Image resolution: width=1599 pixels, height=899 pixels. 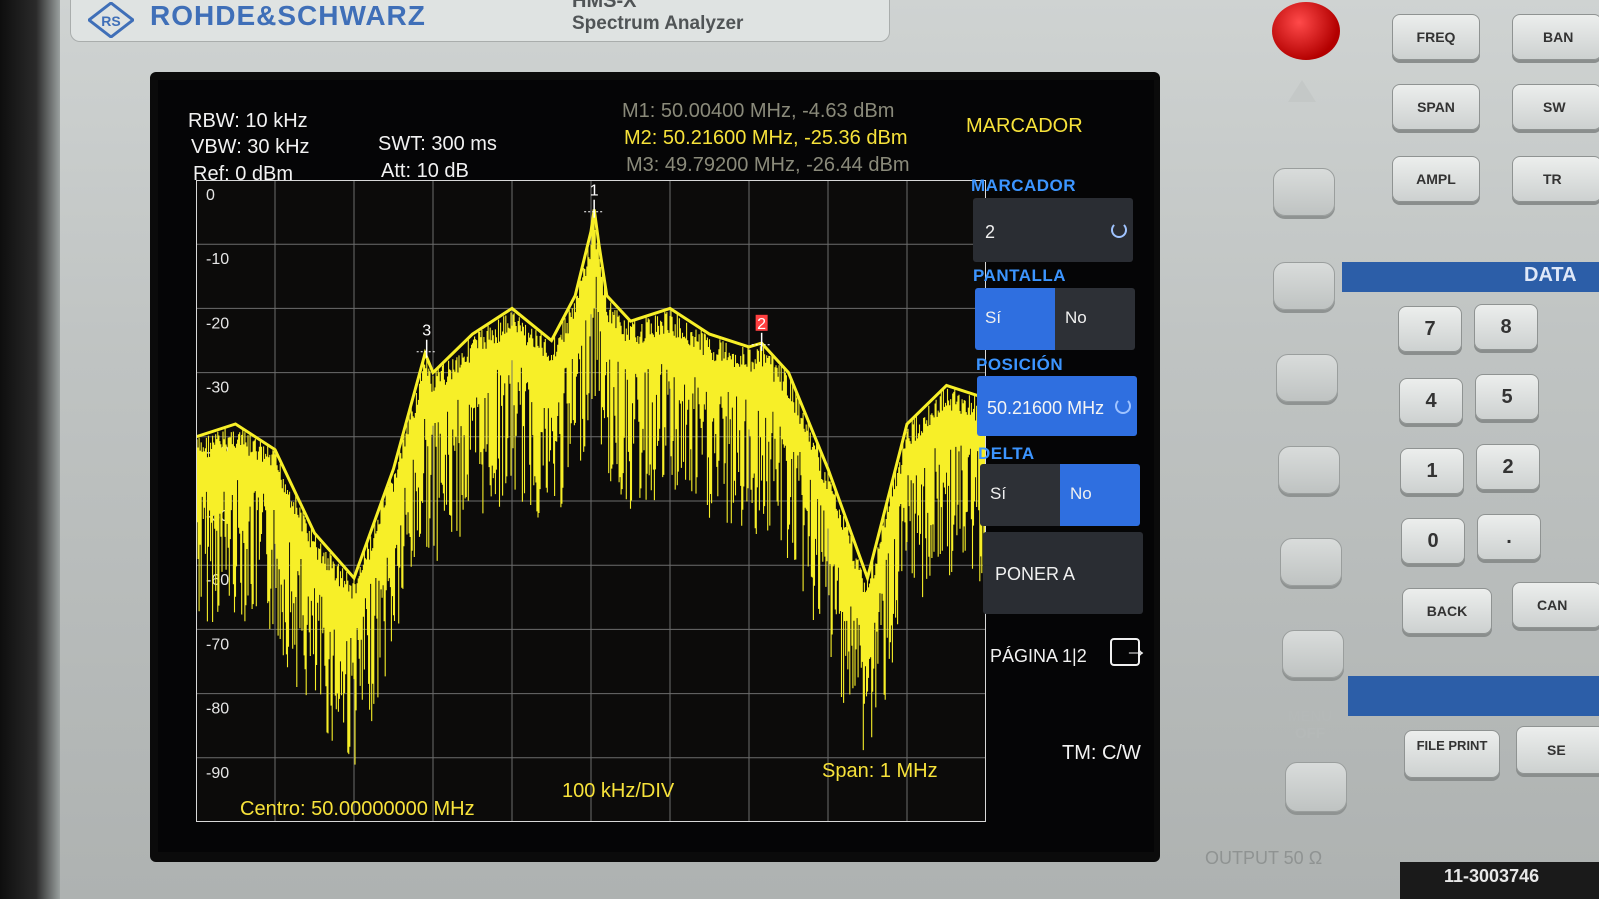 I want to click on page-indicator: PÁGINA 1|2, so click(x=1038, y=656).